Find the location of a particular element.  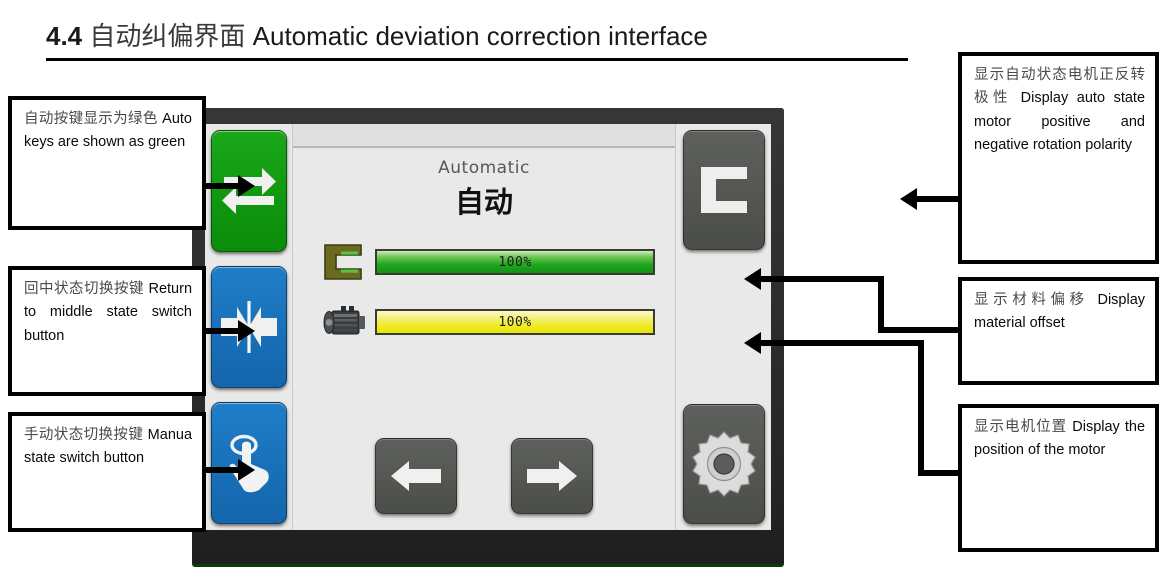

heading-divider is located at coordinates (477, 59).